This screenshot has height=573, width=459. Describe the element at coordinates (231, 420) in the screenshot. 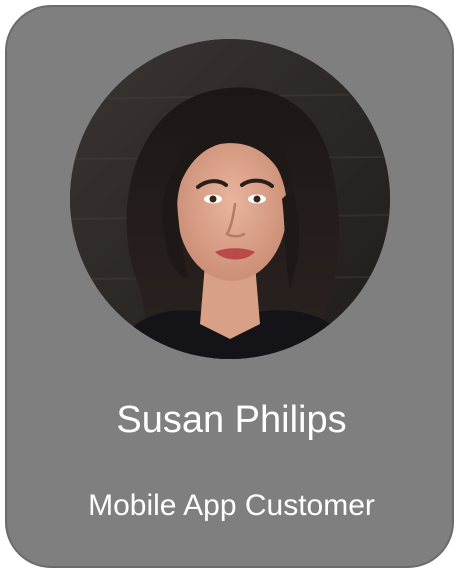

I see `profile-name: Susan Philips` at that location.